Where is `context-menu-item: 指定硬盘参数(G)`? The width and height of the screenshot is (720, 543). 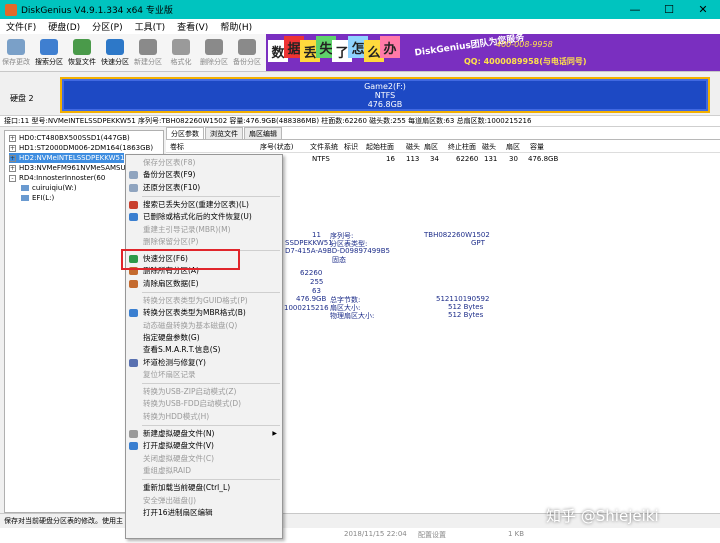
context-menu-item: 指定硬盘参数(G) is located at coordinates (204, 338).